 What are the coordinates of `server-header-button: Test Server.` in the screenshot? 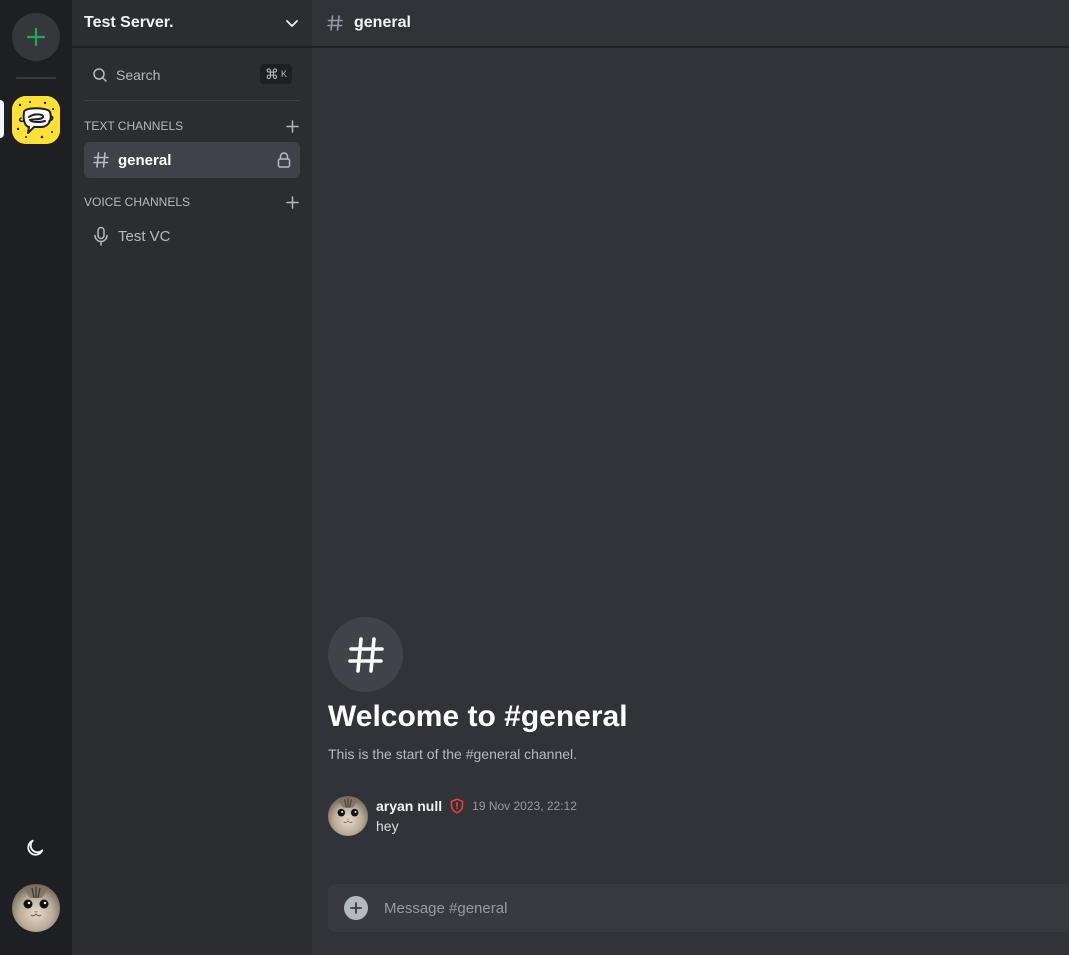 It's located at (192, 24).